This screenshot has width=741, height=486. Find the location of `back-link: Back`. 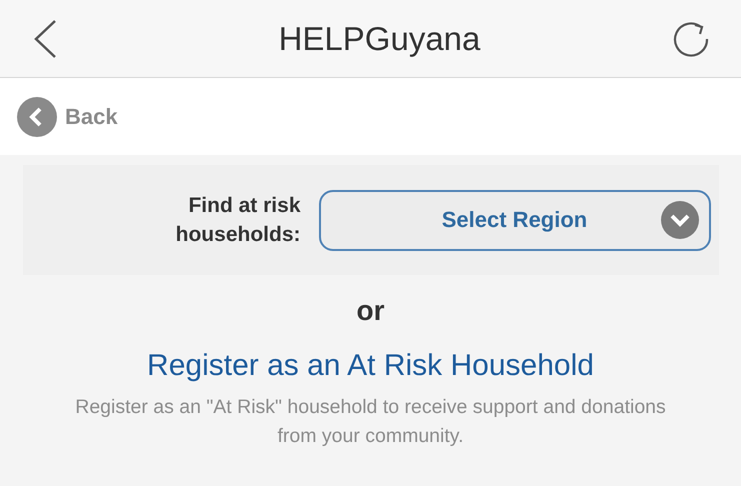

back-link: Back is located at coordinates (67, 116).